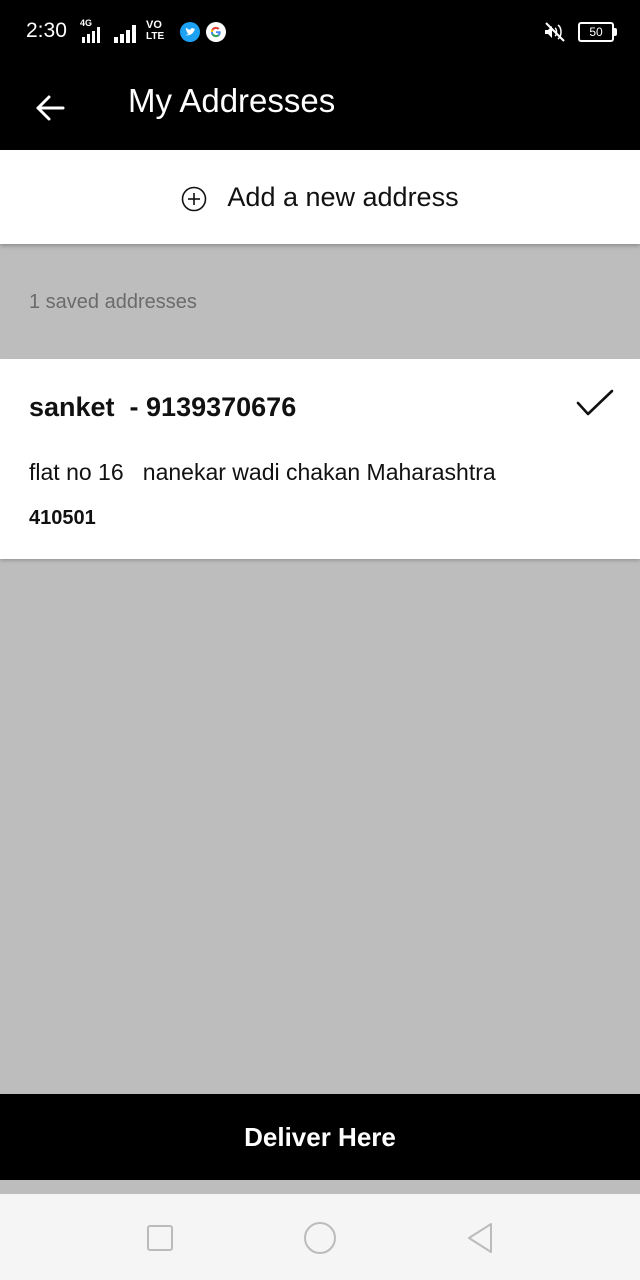  What do you see at coordinates (163, 407) in the screenshot?
I see `address-name-phone: sanket - 9139370676` at bounding box center [163, 407].